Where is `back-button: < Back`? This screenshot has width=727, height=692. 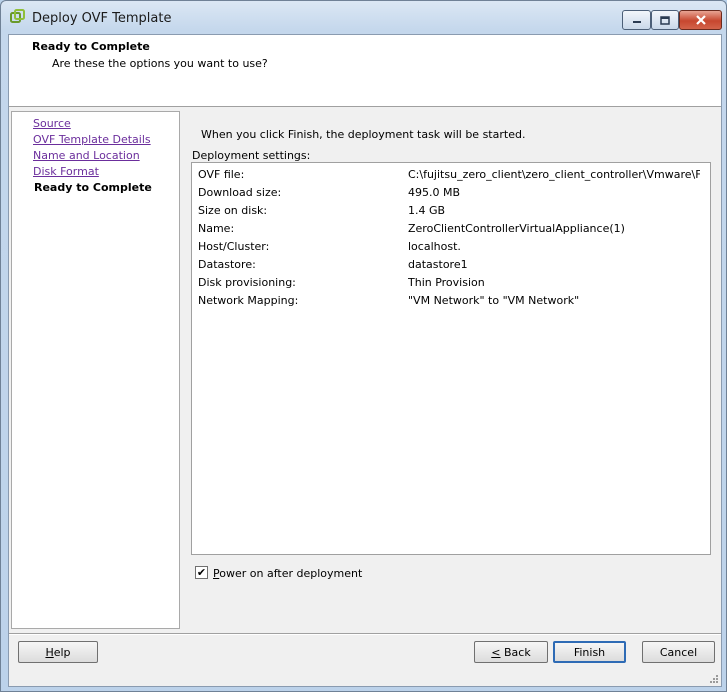
back-button: < Back is located at coordinates (511, 652).